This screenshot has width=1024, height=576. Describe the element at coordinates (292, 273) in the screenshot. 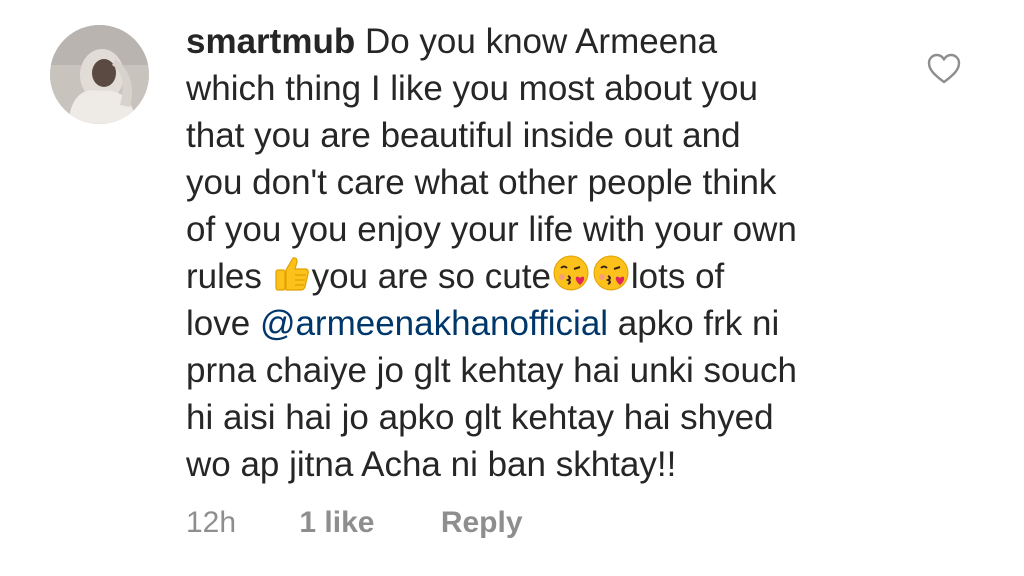

I see `thumbs-up-emoji` at that location.